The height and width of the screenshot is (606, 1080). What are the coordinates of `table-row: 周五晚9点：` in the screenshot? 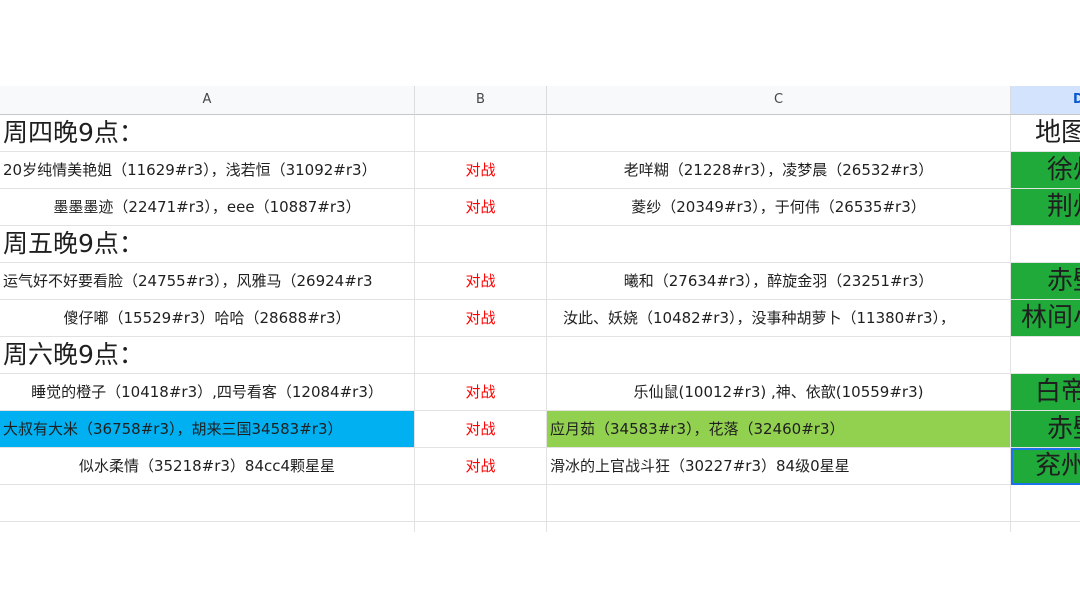 It's located at (540, 244).